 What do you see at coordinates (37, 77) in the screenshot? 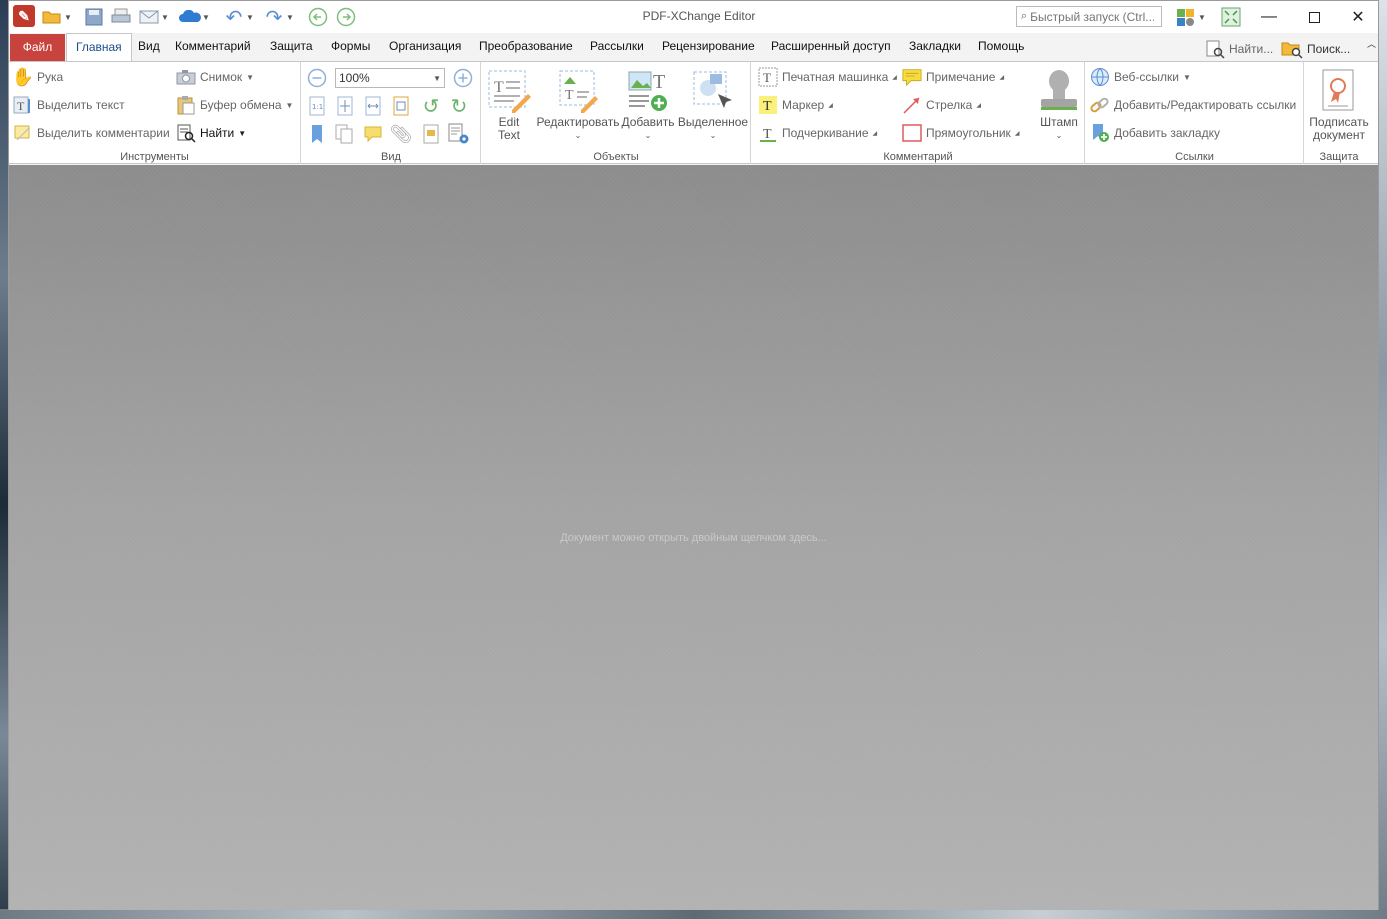
I see `hand-tool-button: ✋ Рука` at bounding box center [37, 77].